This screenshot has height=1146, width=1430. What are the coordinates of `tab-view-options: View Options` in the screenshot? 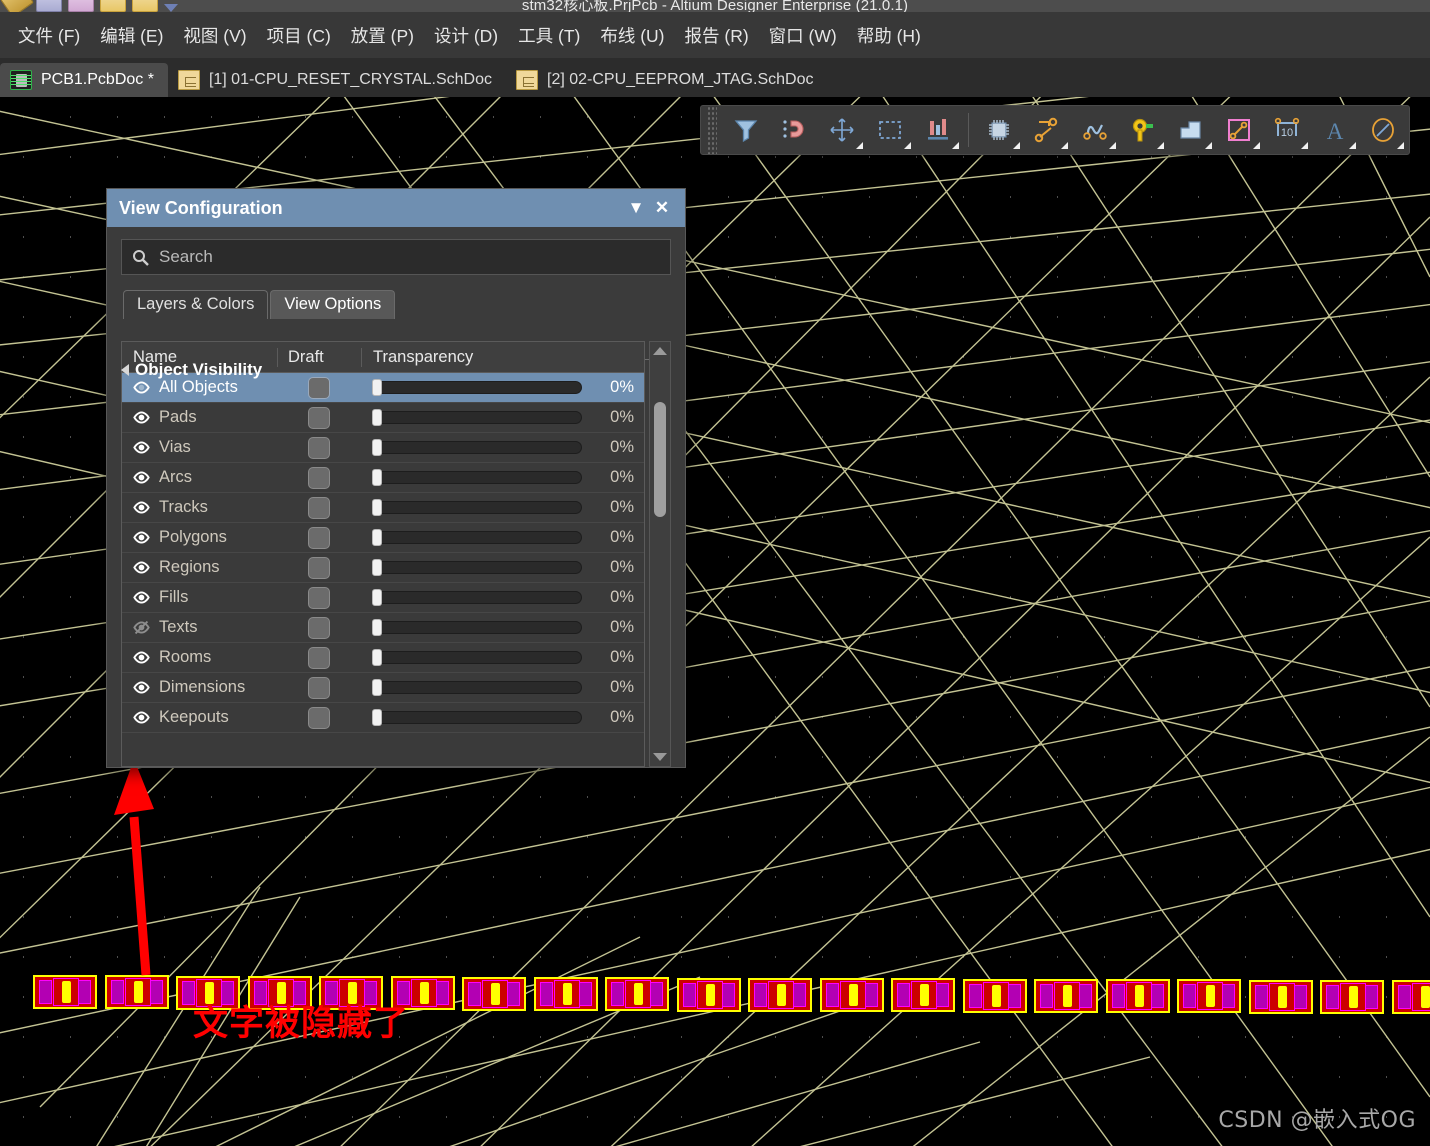 It's located at (333, 304).